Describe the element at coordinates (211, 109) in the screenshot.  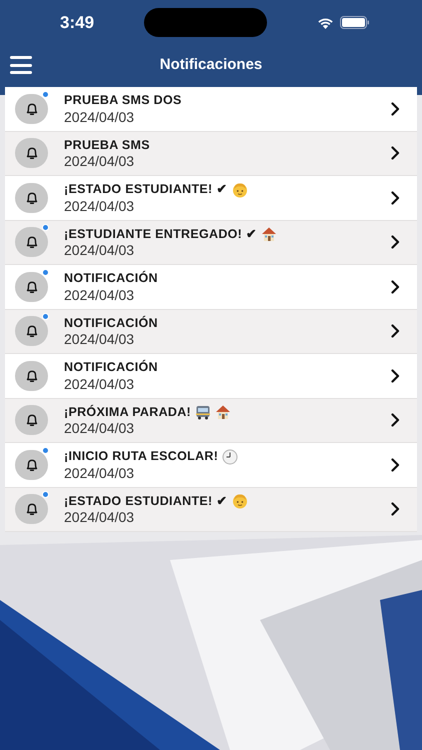
I see `notification-row: PRUEBA SMS DOS 2024/04/03` at that location.